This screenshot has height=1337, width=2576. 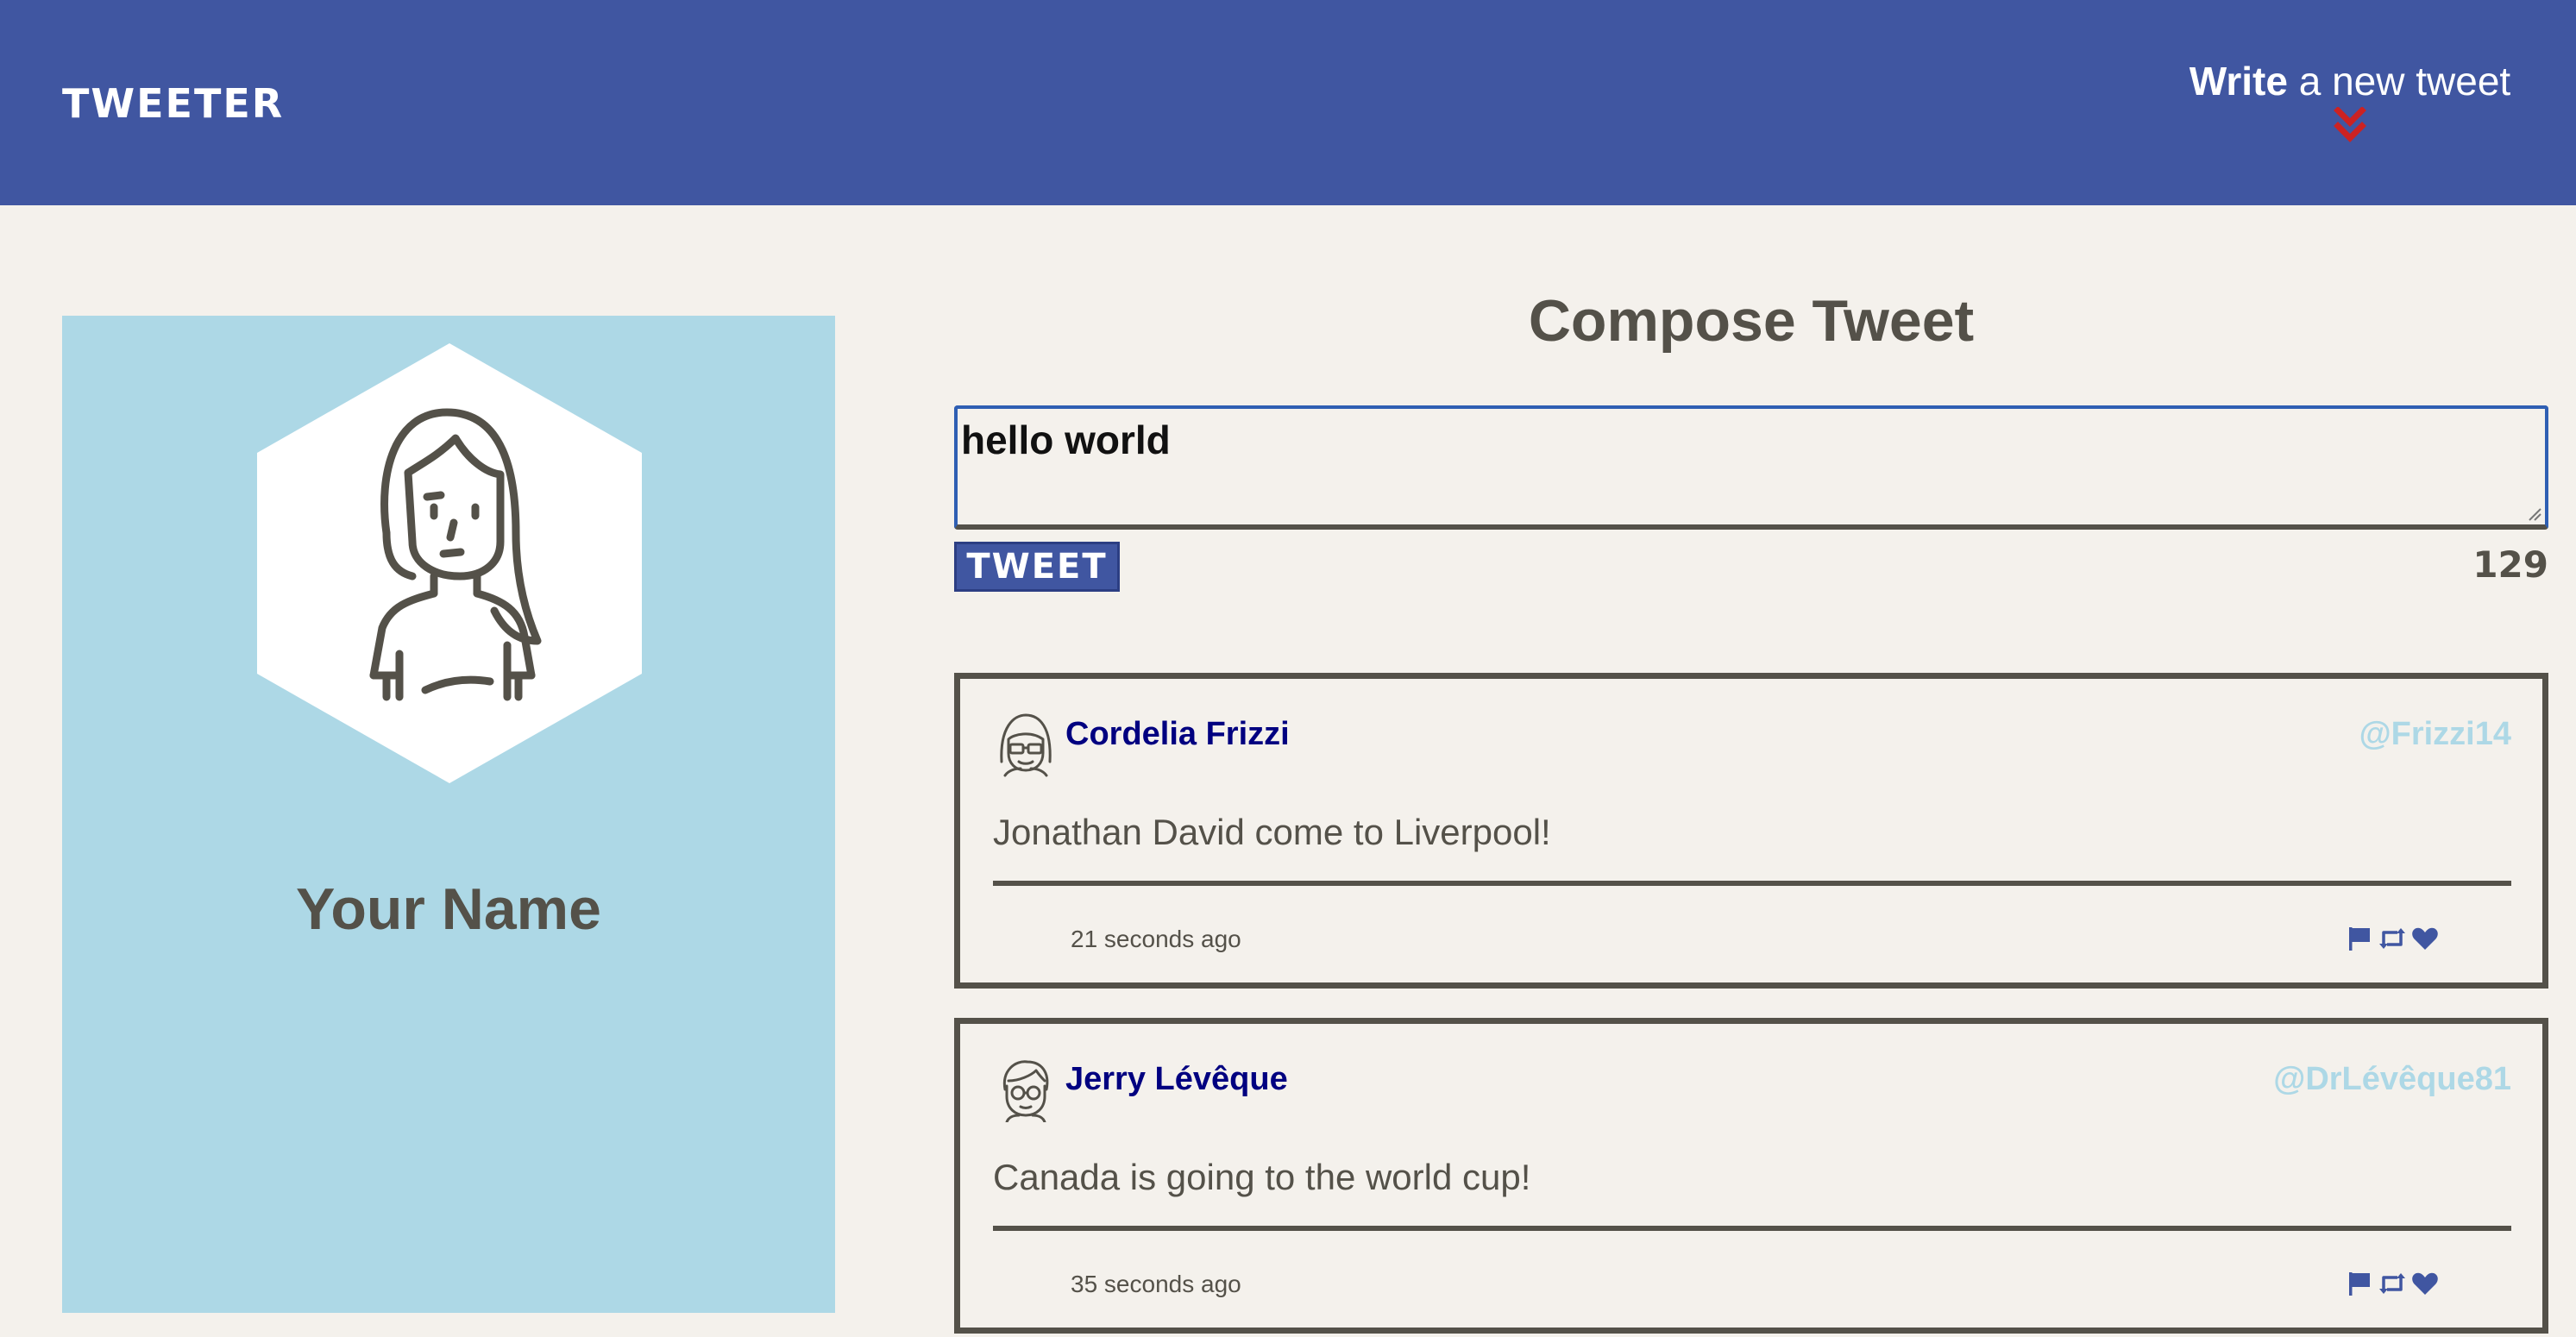 I want to click on profile-name: Your Name, so click(x=448, y=909).